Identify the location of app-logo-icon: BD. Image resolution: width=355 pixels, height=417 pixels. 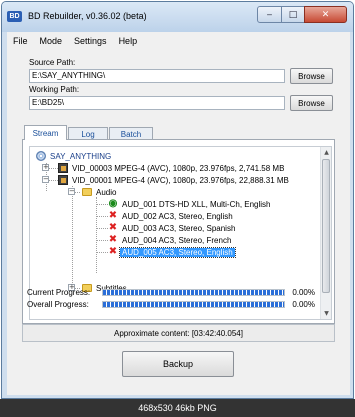
(14, 16).